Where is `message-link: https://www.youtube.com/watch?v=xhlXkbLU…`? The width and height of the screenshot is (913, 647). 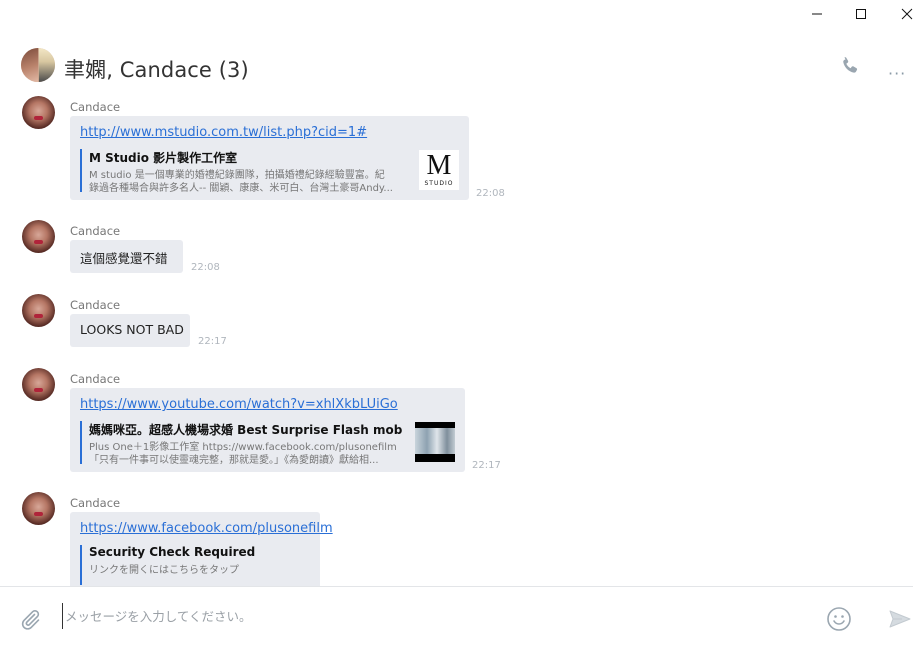
message-link: https://www.youtube.com/watch?v=xhlXkbLU… is located at coordinates (239, 404).